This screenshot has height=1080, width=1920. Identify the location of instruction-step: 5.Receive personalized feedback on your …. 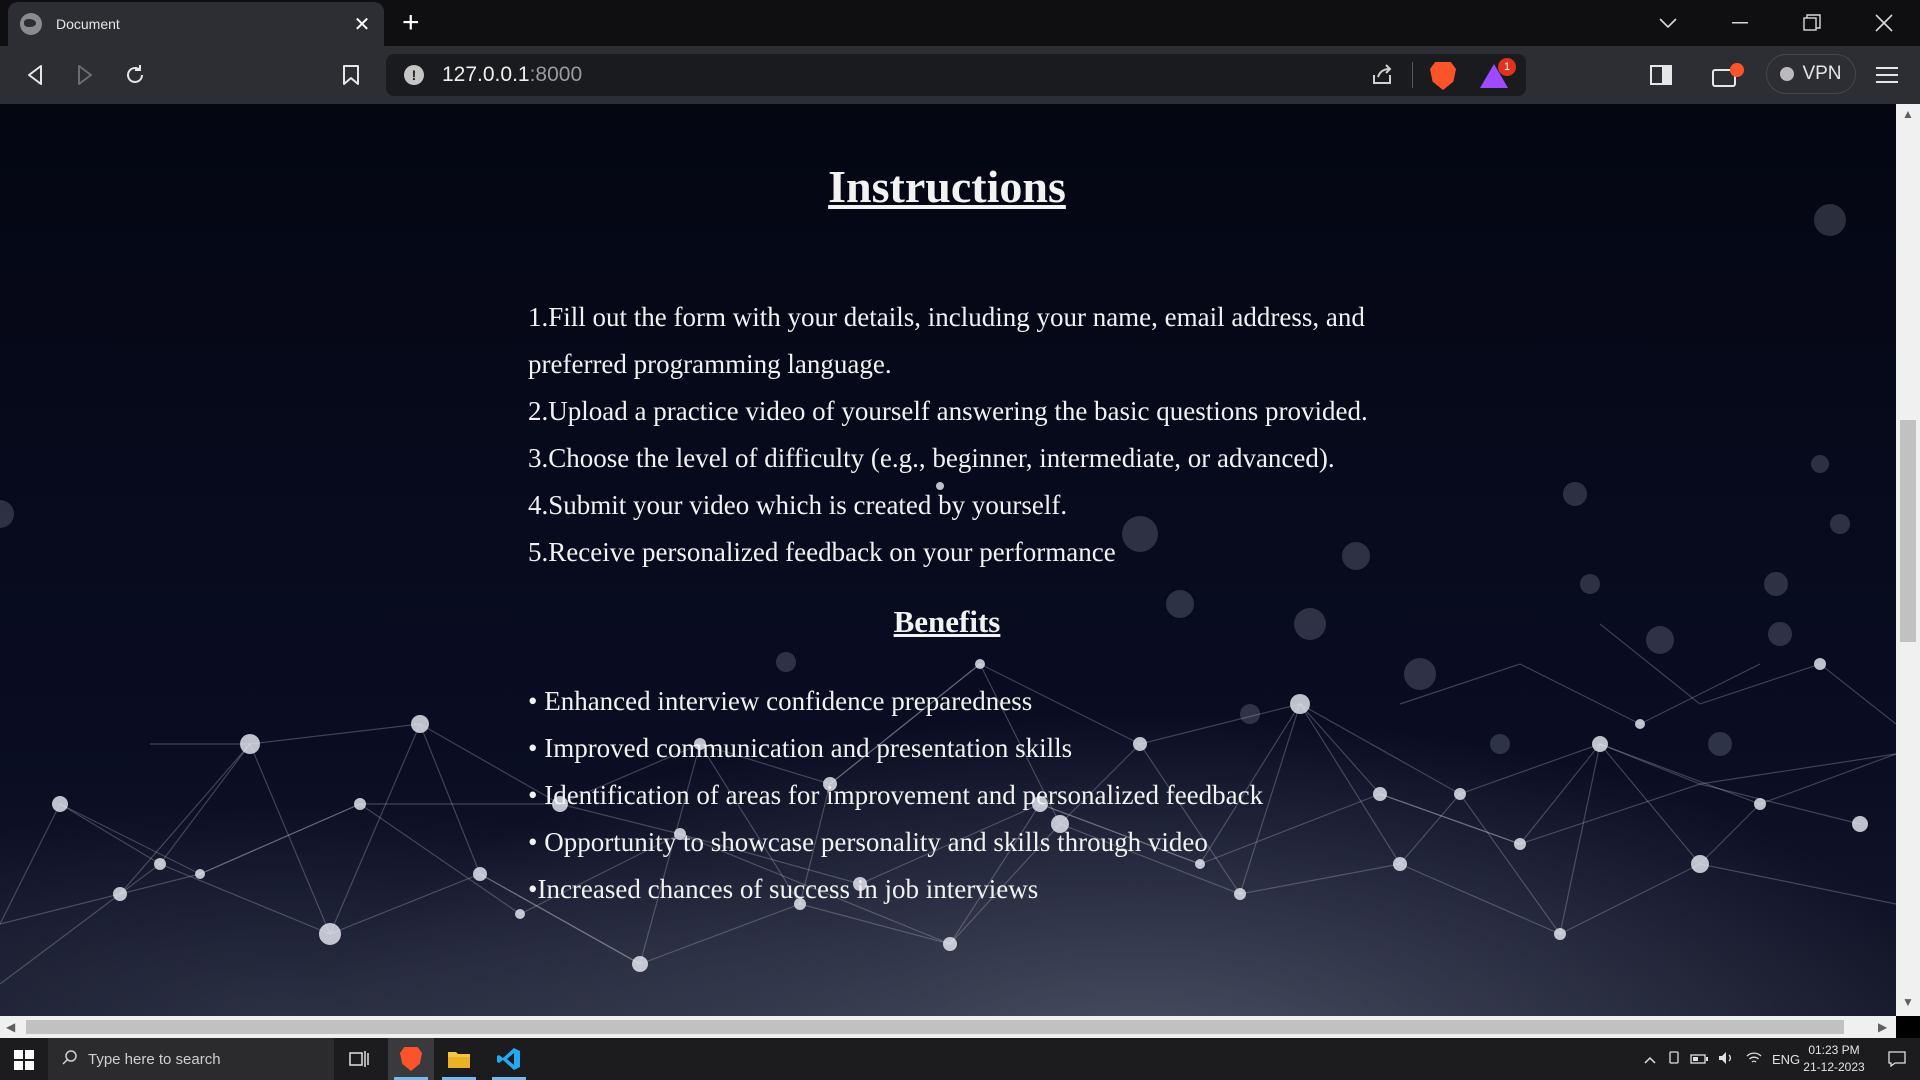
(822, 552).